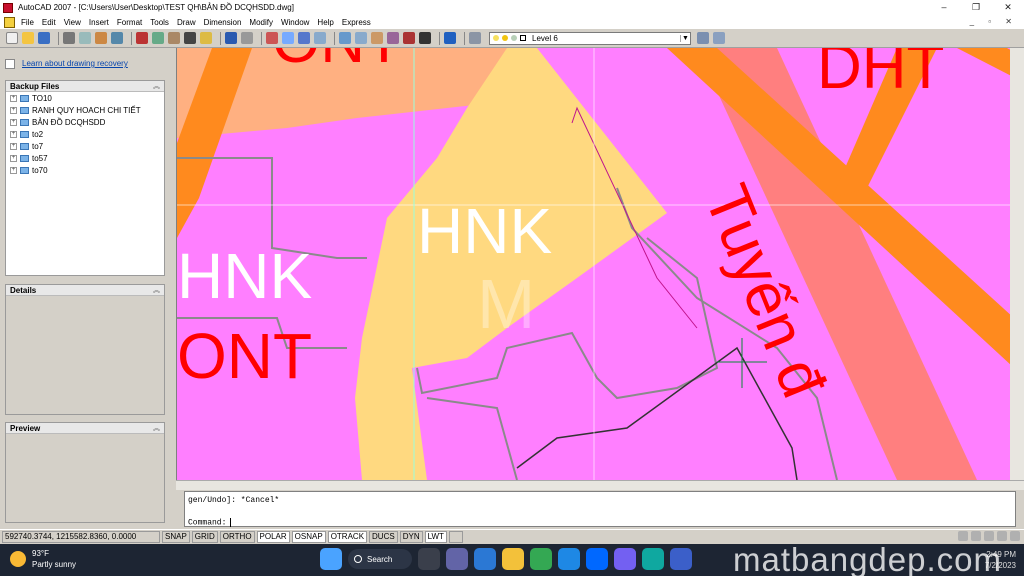  What do you see at coordinates (247, 38) in the screenshot?
I see `redo-icon` at bounding box center [247, 38].